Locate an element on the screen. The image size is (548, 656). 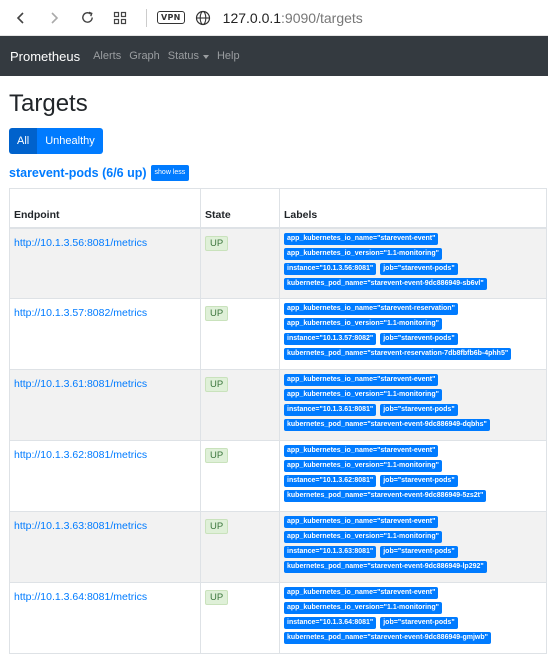
url-path: /targets is located at coordinates (339, 17).